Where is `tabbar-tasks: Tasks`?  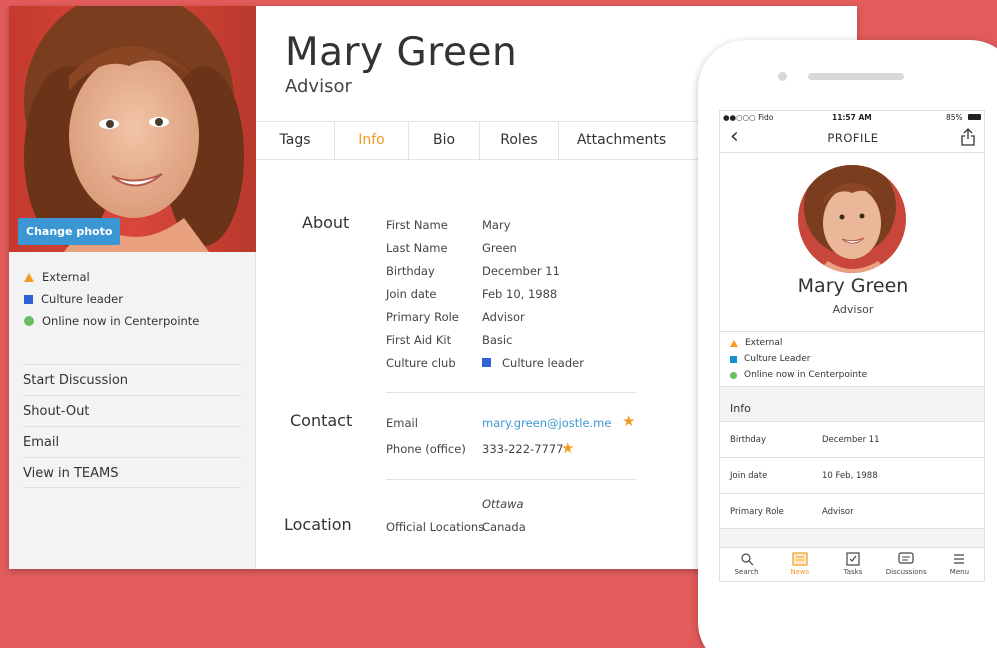
tabbar-tasks: Tasks is located at coordinates (852, 564).